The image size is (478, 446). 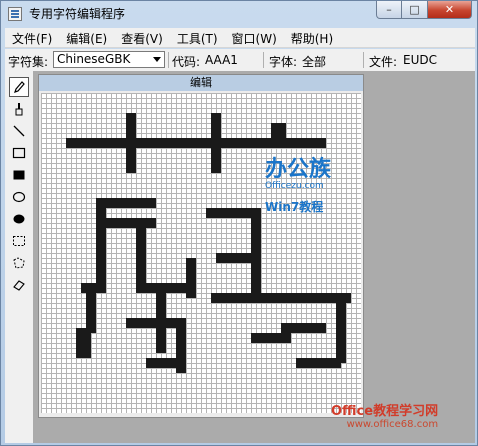 I want to click on font-label: 字体:, so click(x=283, y=62).